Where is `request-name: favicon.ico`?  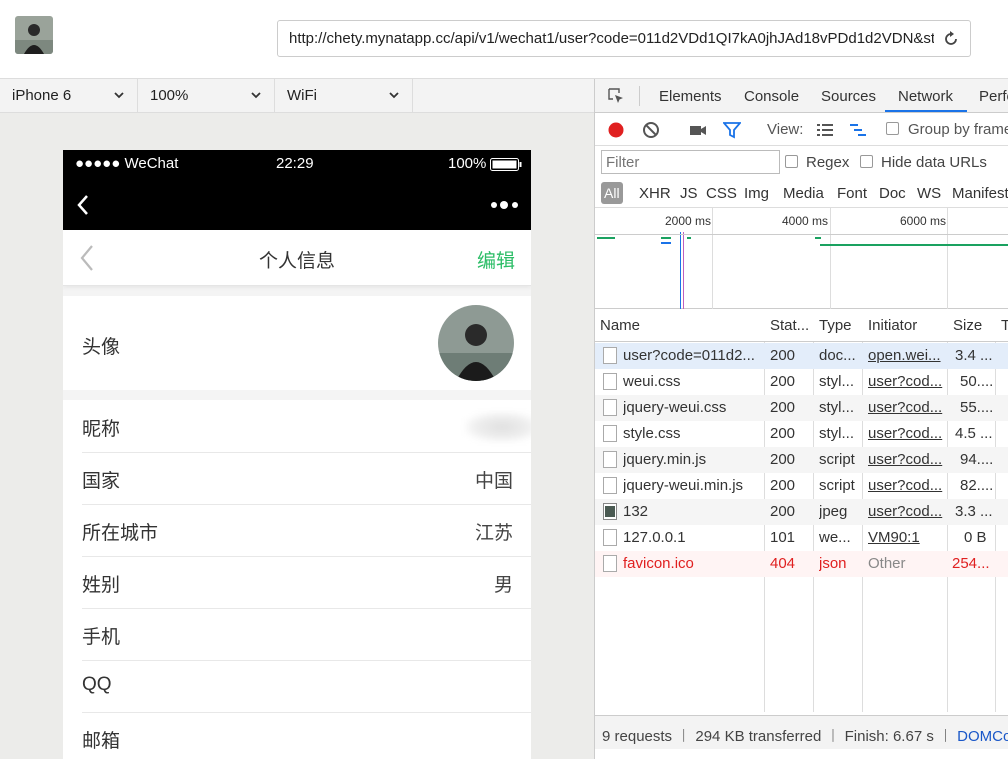
request-name: favicon.ico is located at coordinates (658, 563).